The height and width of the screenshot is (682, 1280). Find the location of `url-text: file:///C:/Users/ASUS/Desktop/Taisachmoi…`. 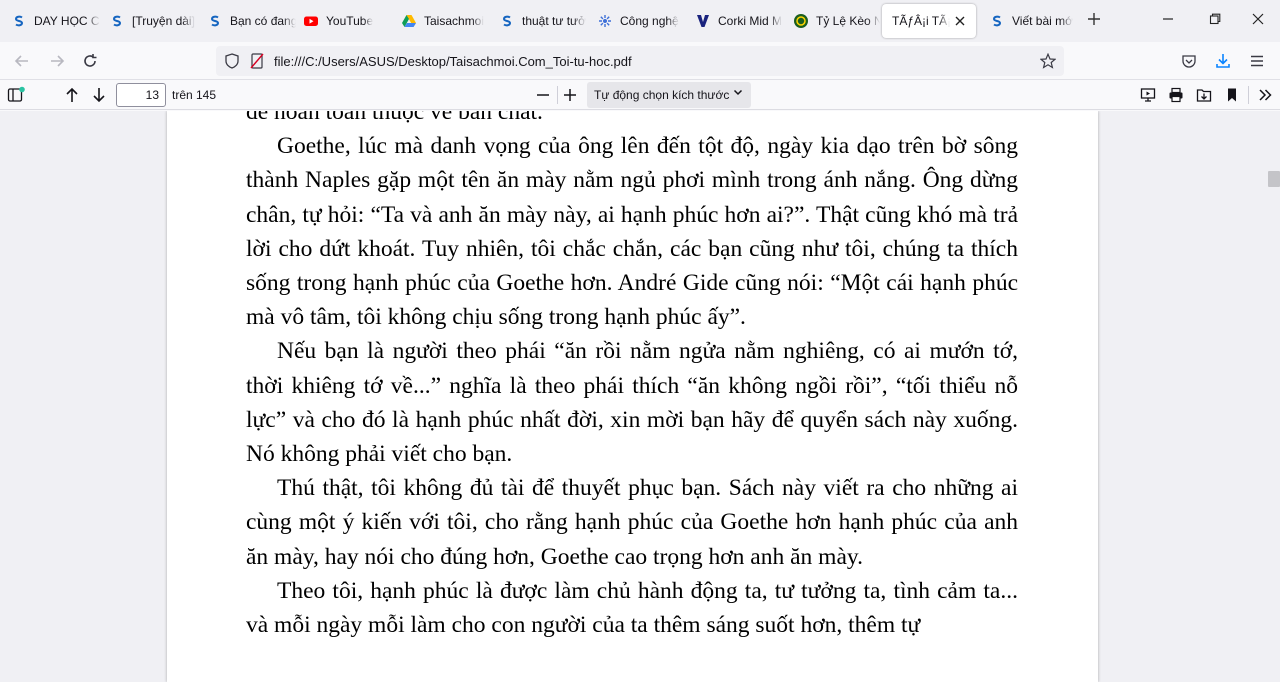

url-text: file:///C:/Users/ASUS/Desktop/Taisachmoi… is located at coordinates (453, 61).